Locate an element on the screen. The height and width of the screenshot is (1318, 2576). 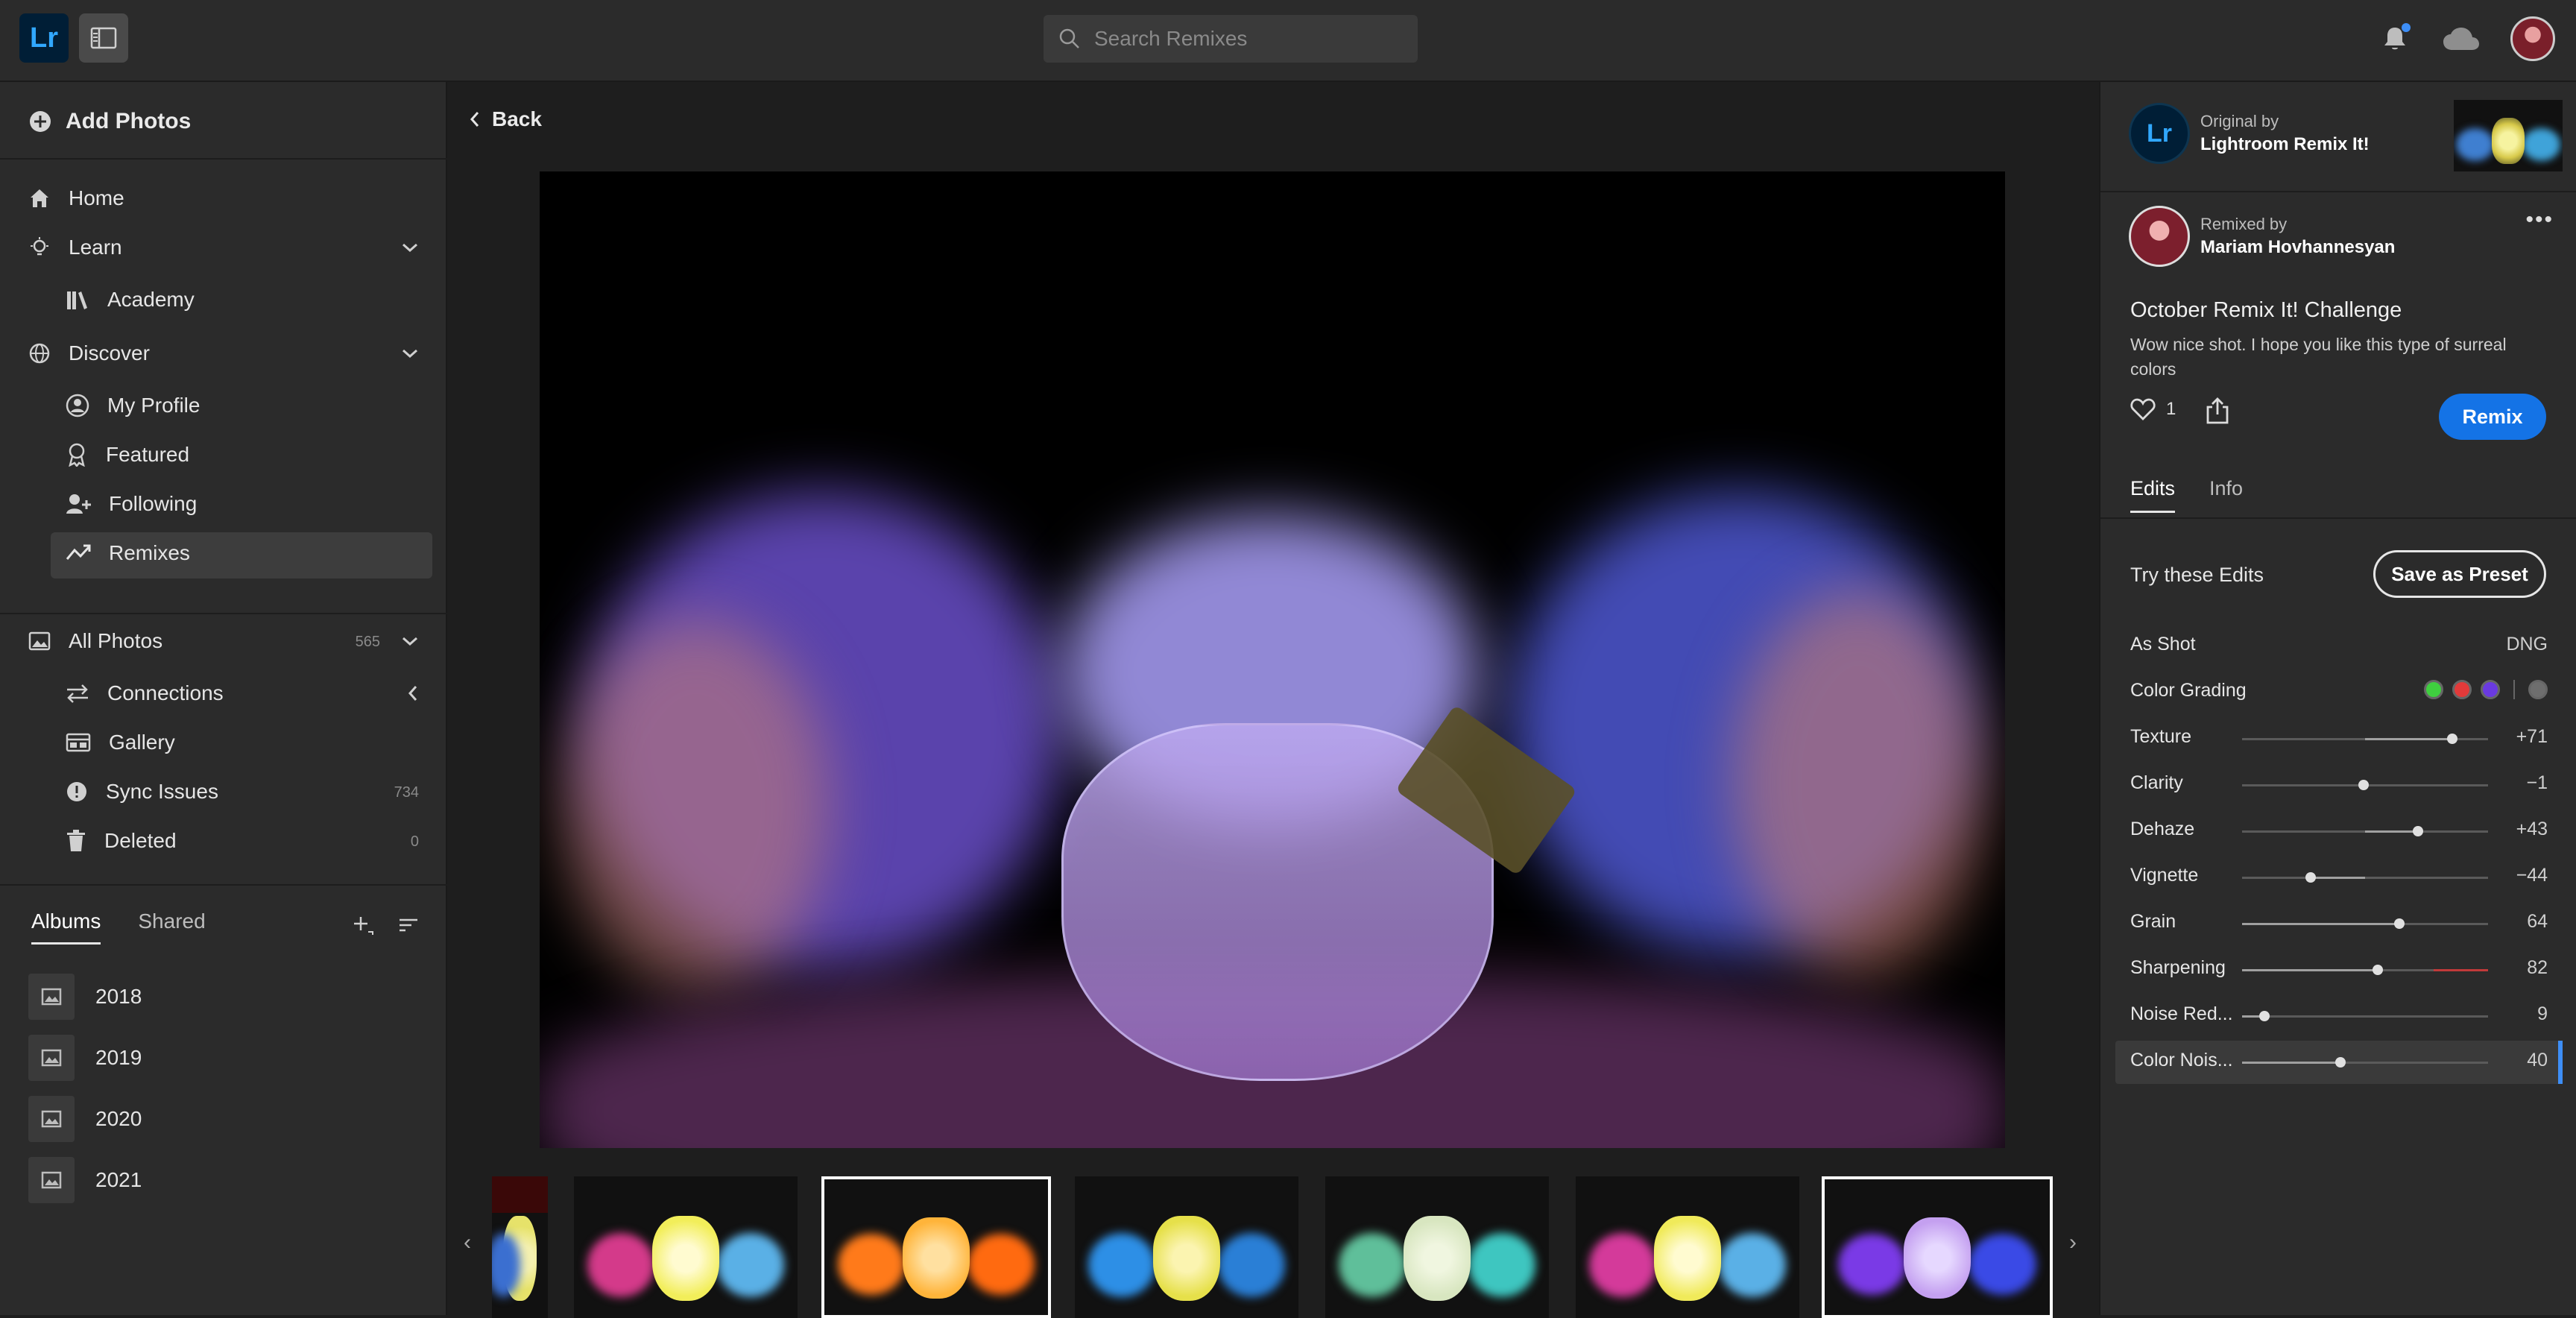
sidebar-item-sync-issues: Sync Issues 734 is located at coordinates (242, 792).